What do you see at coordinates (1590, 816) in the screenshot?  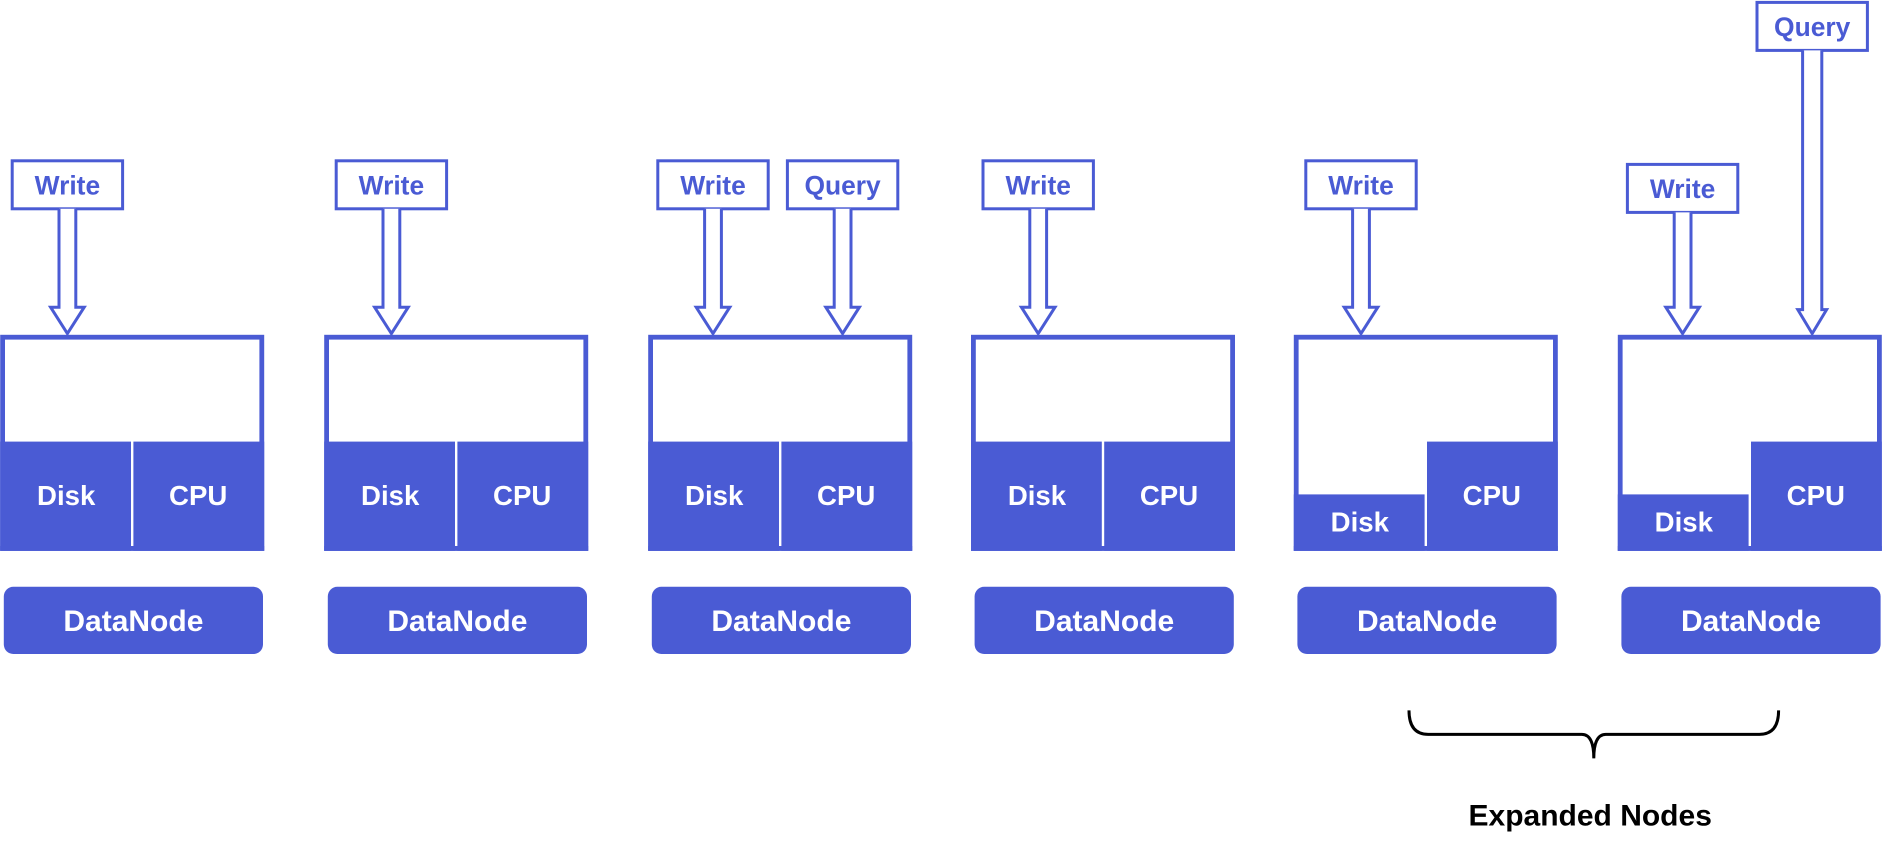 I see `expanded-nodes-label: Expanded Nodes` at bounding box center [1590, 816].